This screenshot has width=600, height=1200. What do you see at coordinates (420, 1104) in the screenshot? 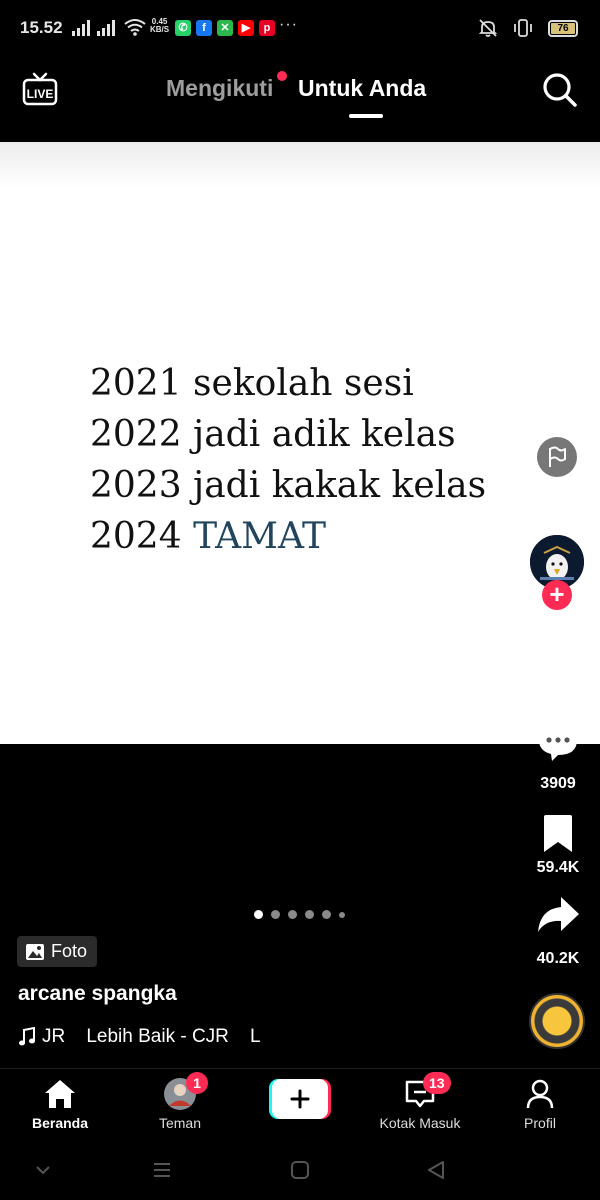
I see `nav-inbox: Kotak Masuk` at bounding box center [420, 1104].